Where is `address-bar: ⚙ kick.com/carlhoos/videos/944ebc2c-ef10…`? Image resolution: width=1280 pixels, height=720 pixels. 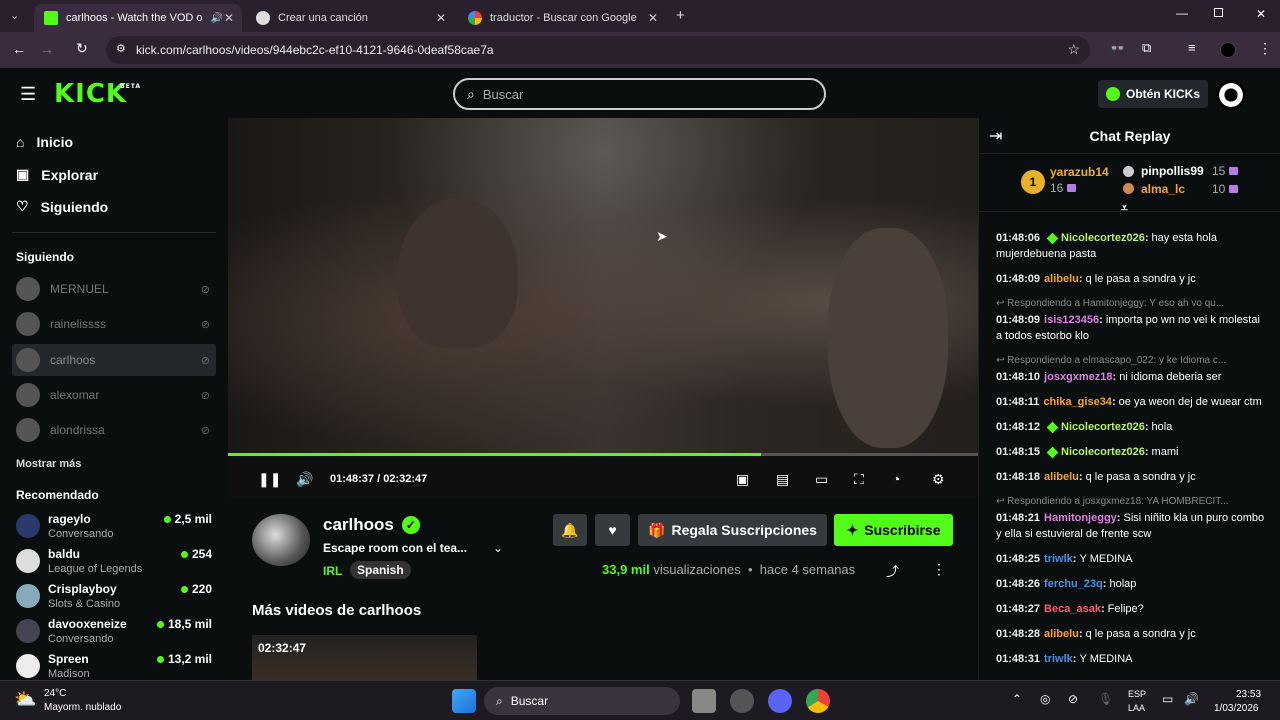 address-bar: ⚙ kick.com/carlhoos/videos/944ebc2c-ef10… is located at coordinates (598, 50).